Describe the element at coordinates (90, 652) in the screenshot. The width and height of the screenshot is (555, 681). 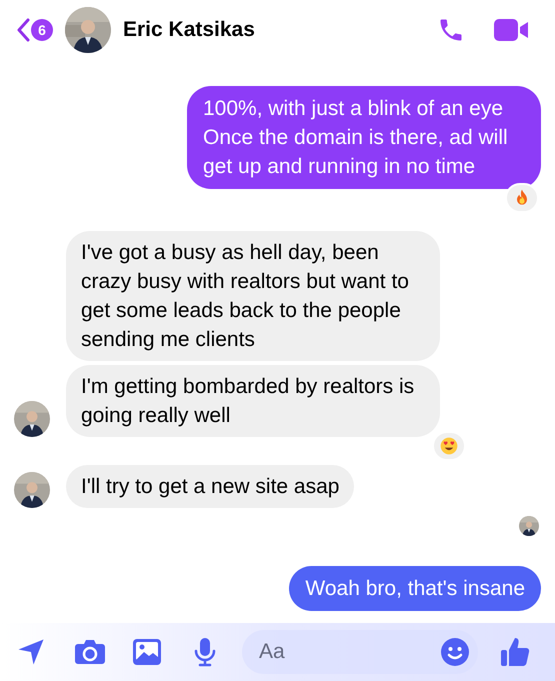
I see `camera-icon` at that location.